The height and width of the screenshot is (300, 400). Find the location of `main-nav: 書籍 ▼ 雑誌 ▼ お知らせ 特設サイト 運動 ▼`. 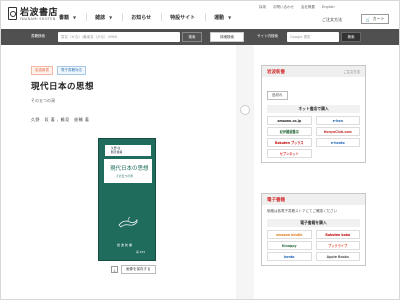

main-nav: 書籍 ▼ 雑誌 ▼ お知らせ 特設サイト 運動 ▼ is located at coordinates (154, 18).